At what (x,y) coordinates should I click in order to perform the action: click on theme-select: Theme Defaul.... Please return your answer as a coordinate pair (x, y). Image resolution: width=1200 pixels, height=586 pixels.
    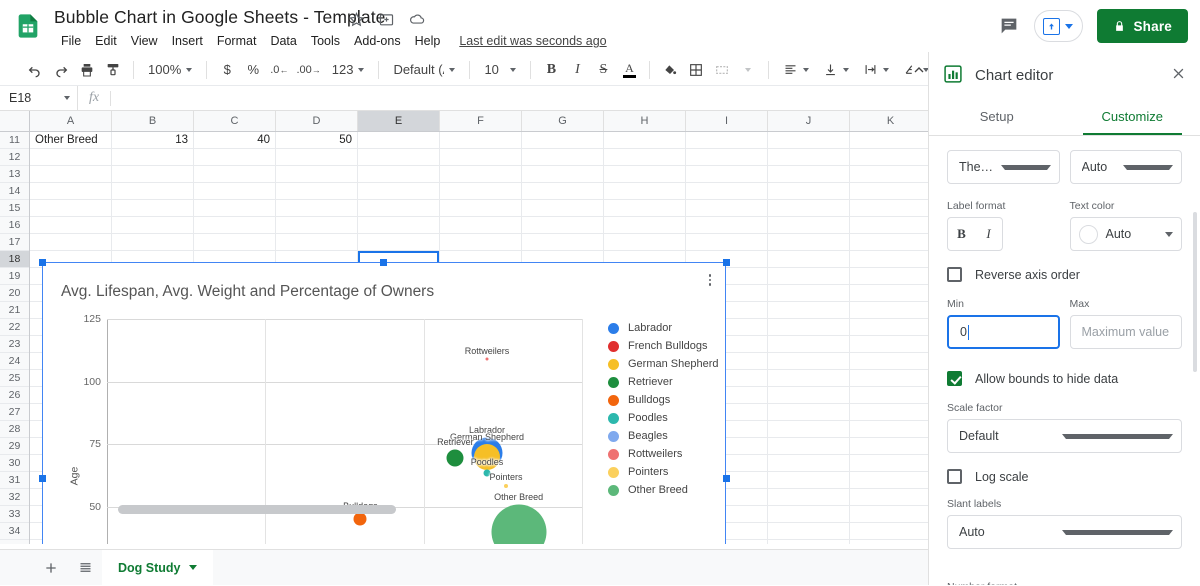
    Looking at the image, I should click on (1003, 167).